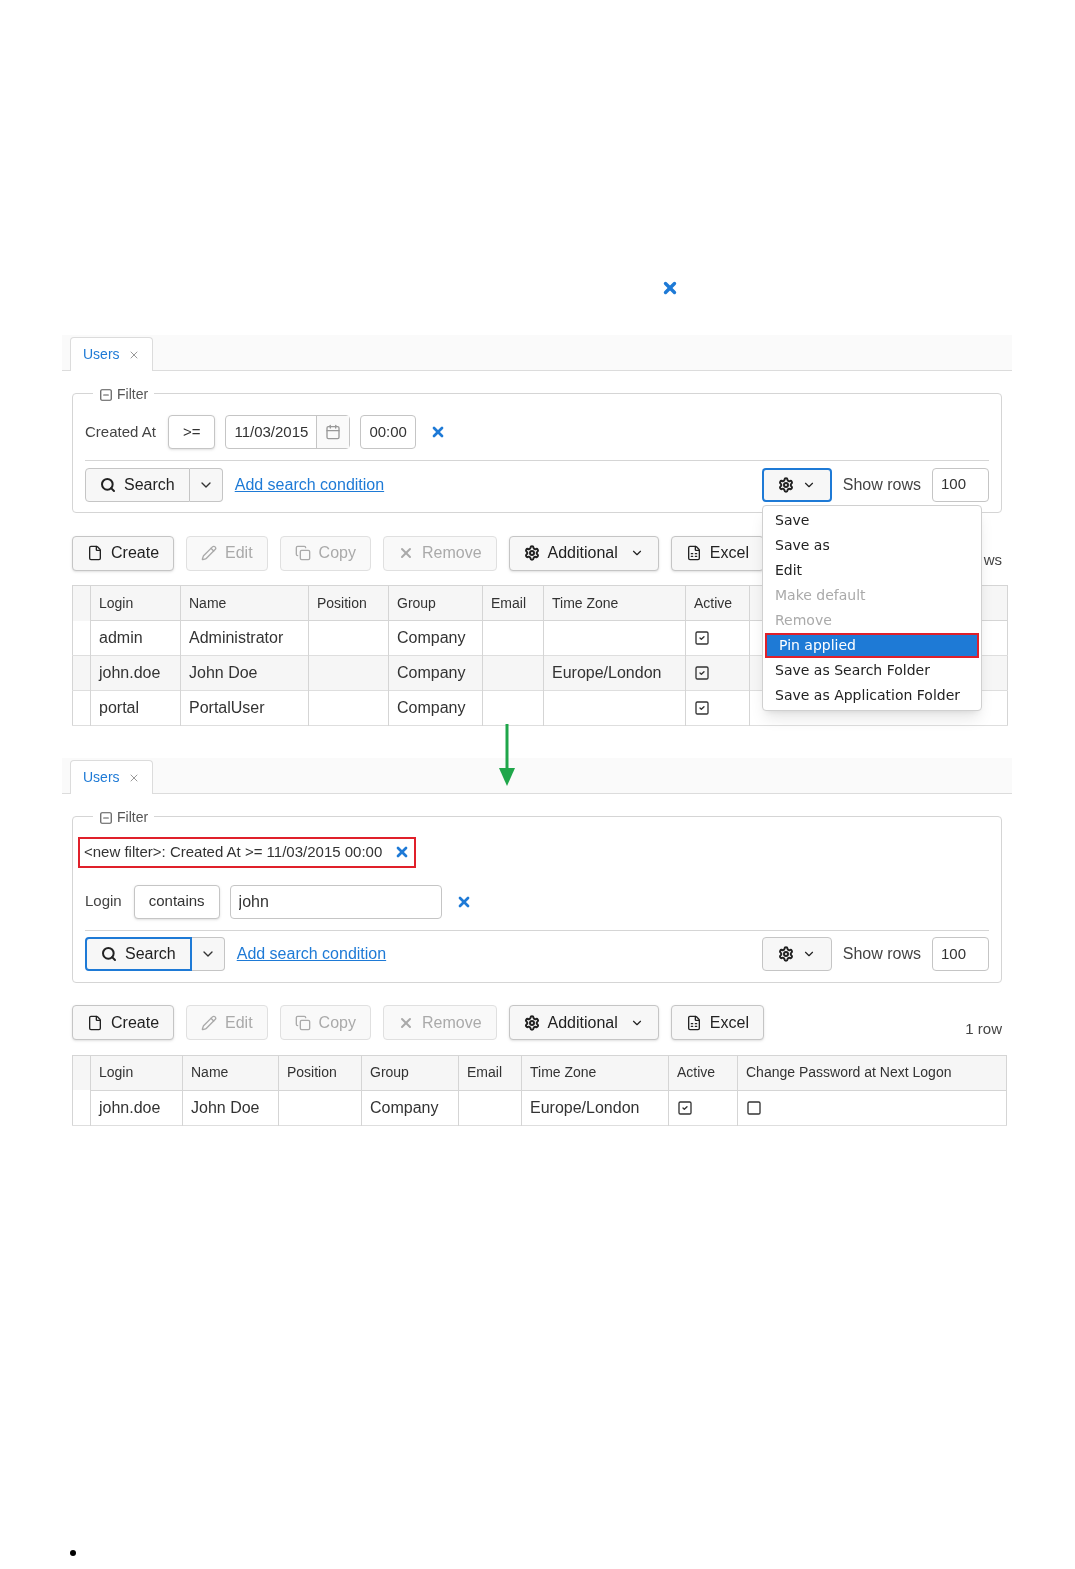 The height and width of the screenshot is (1569, 1075). Describe the element at coordinates (135, 638) in the screenshot. I see `table-cell: admin` at that location.